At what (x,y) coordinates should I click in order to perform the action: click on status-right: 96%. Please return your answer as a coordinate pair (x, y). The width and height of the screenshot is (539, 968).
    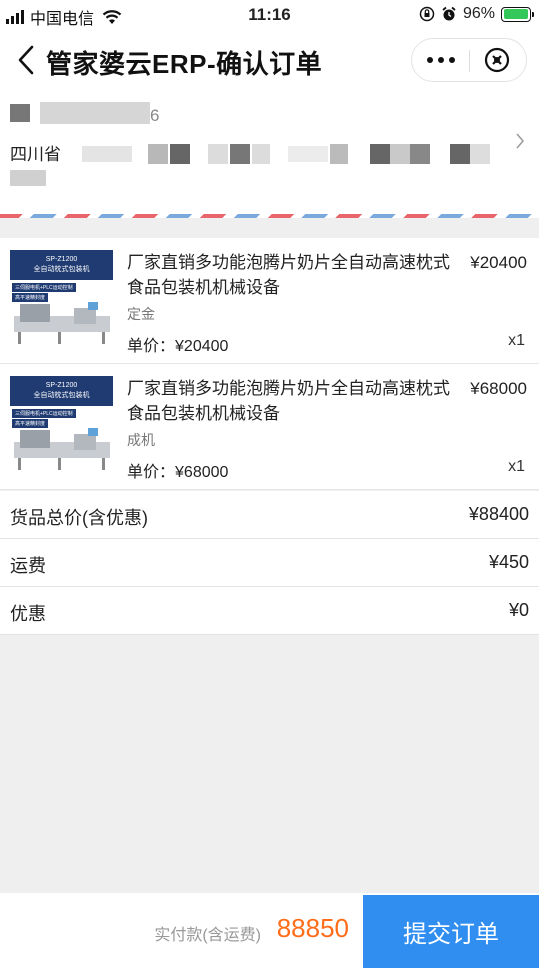
    Looking at the image, I should click on (476, 14).